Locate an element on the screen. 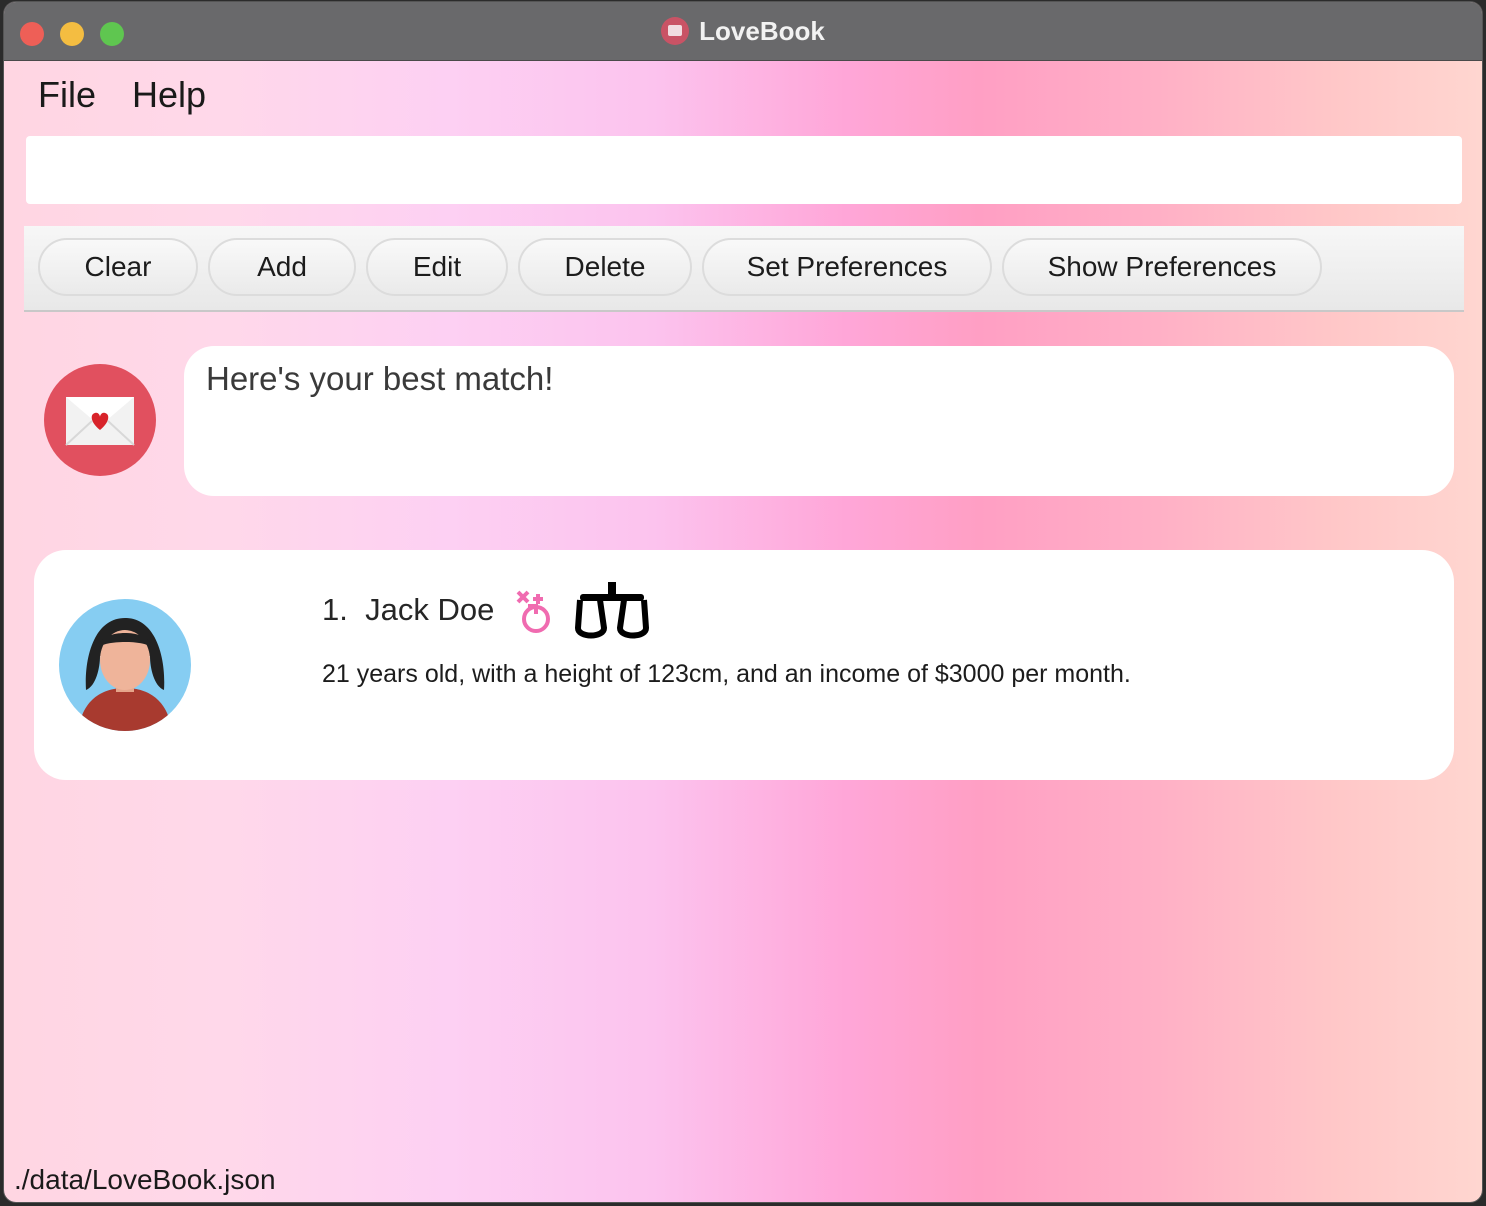  show-preferences-button: Show Preferences is located at coordinates (1162, 267).